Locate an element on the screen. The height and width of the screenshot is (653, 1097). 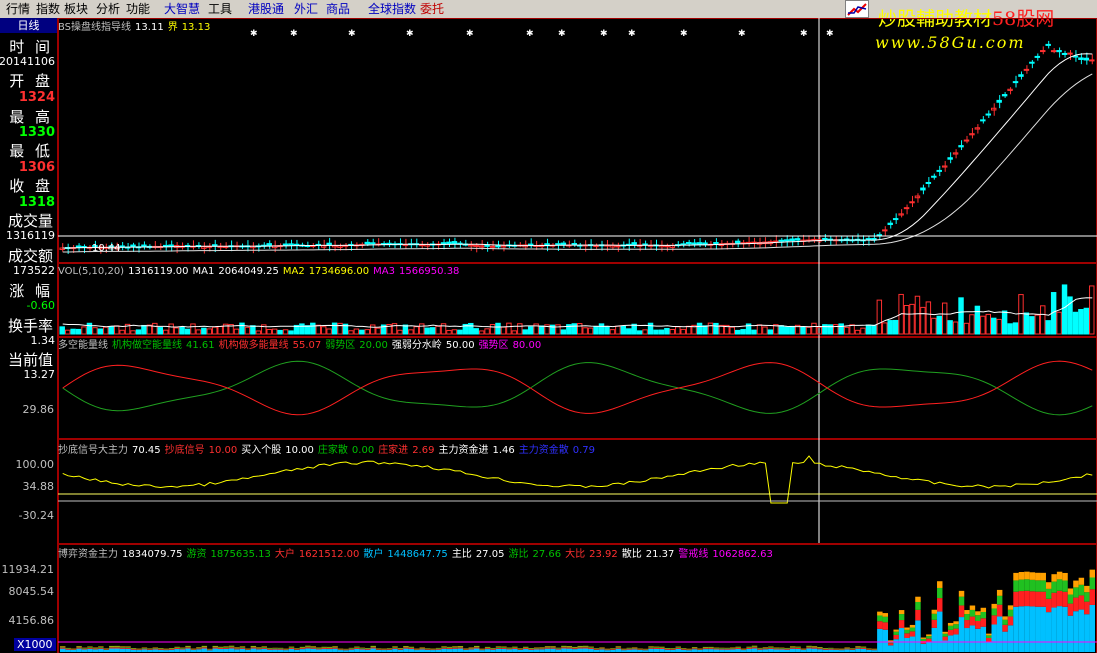
low-value: 1306 is located at coordinates (36, 167).